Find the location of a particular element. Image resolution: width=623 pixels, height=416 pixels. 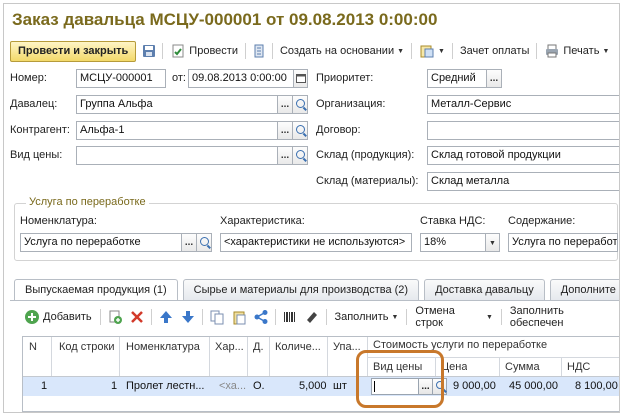

attachments-menu: ▼ is located at coordinates (432, 51).